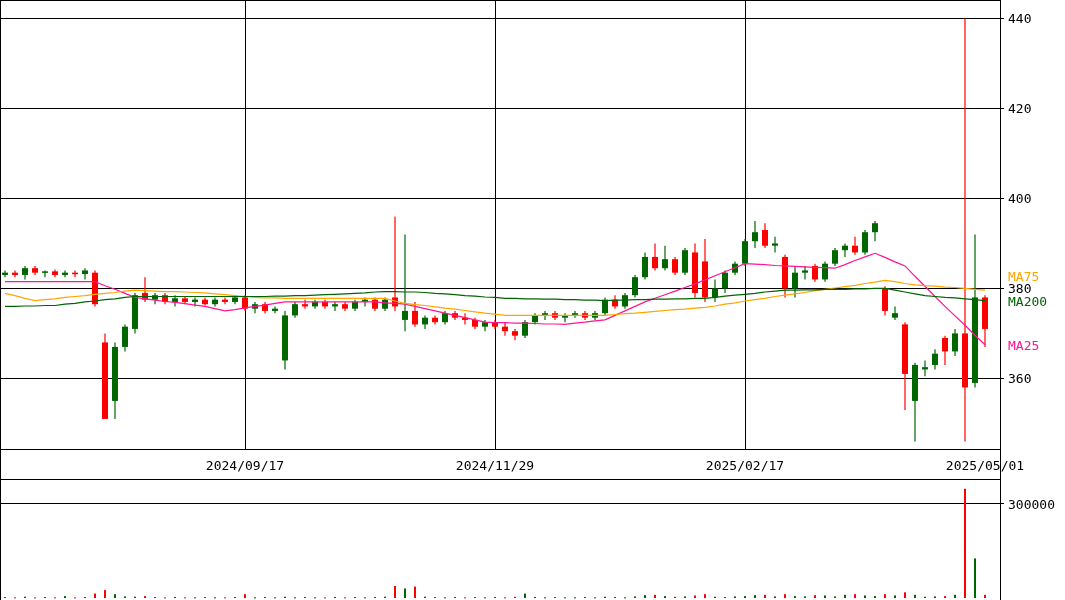 This screenshot has height=600, width=1065. What do you see at coordinates (245, 465) in the screenshot?
I see `axis-label: 2024/09/17` at bounding box center [245, 465].